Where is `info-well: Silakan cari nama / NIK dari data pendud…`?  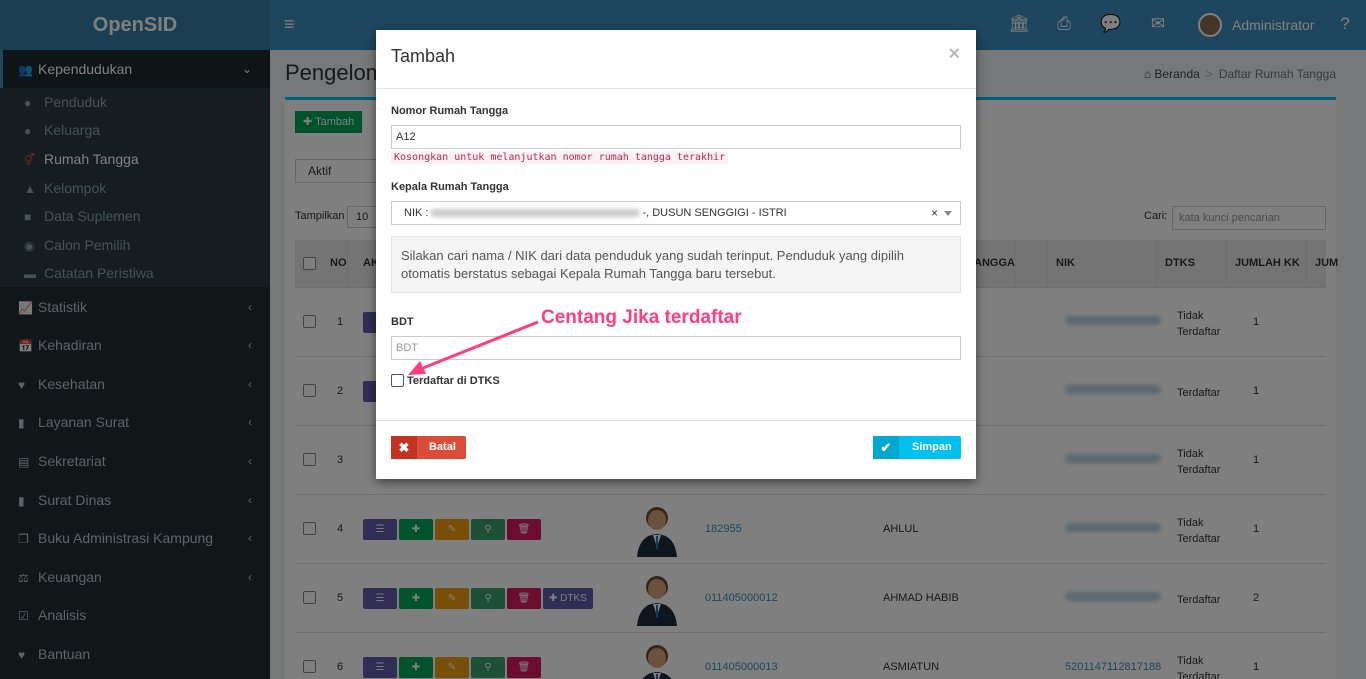 info-well: Silakan cari nama / NIK dari data pendud… is located at coordinates (676, 264).